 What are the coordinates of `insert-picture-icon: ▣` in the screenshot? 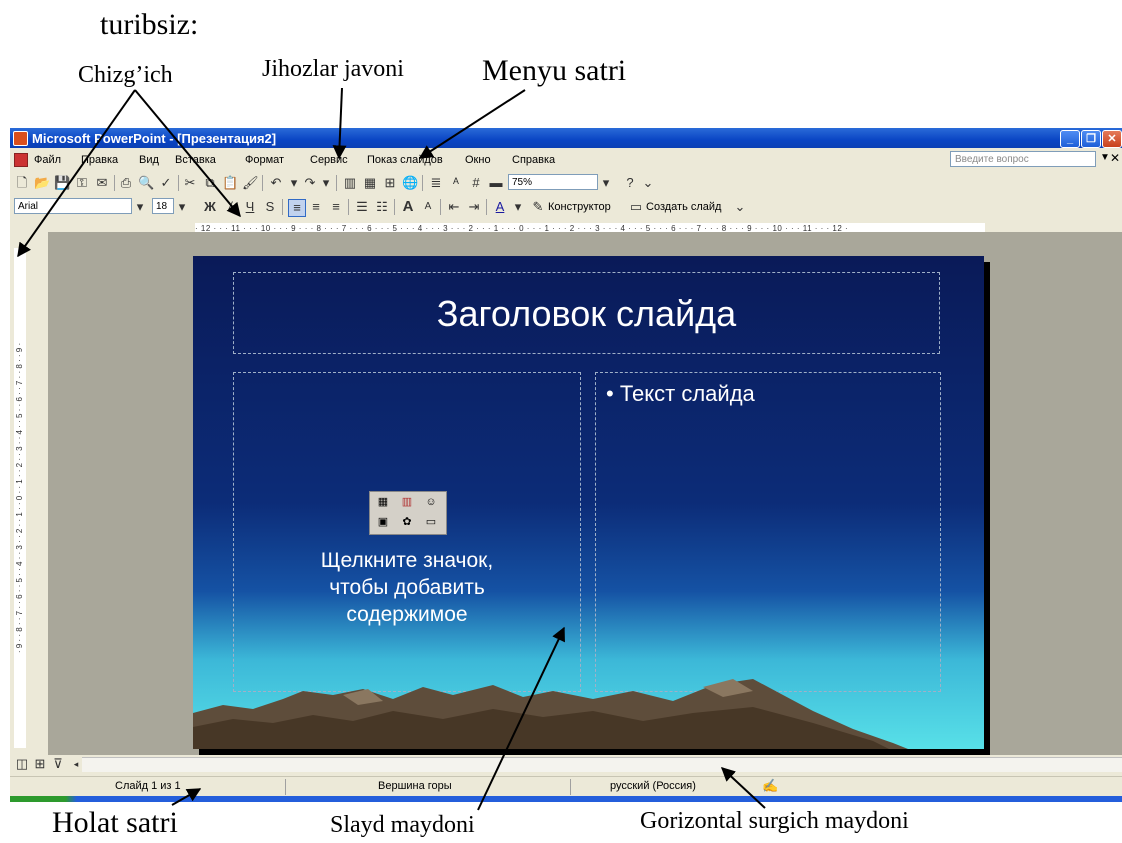 It's located at (383, 522).